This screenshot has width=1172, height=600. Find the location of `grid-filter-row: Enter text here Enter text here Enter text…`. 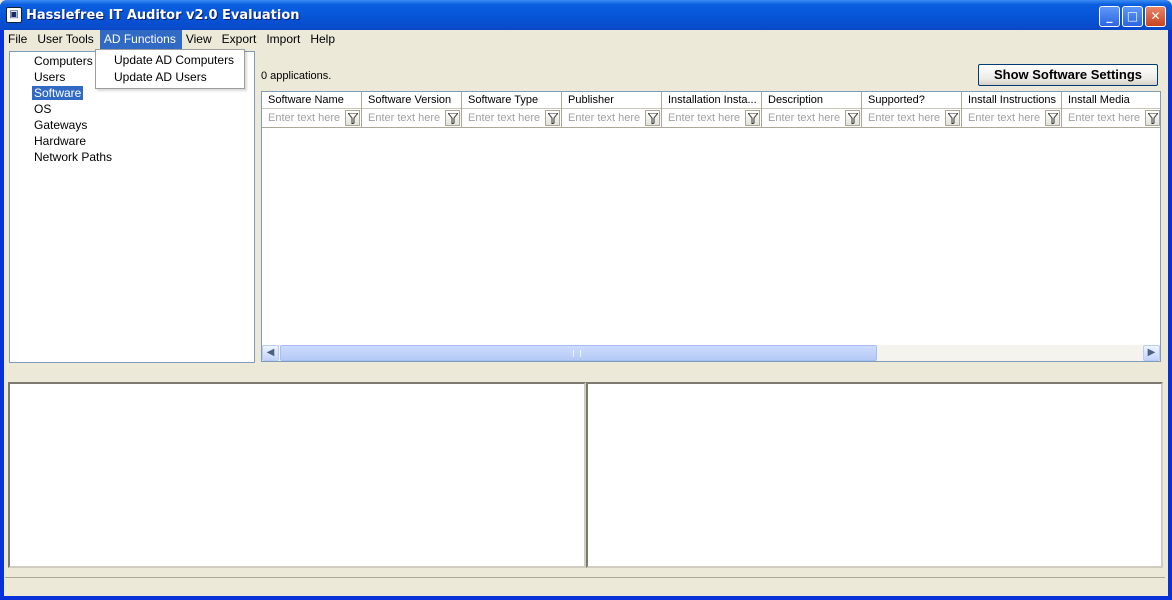

grid-filter-row: Enter text here Enter text here Enter text… is located at coordinates (711, 118).